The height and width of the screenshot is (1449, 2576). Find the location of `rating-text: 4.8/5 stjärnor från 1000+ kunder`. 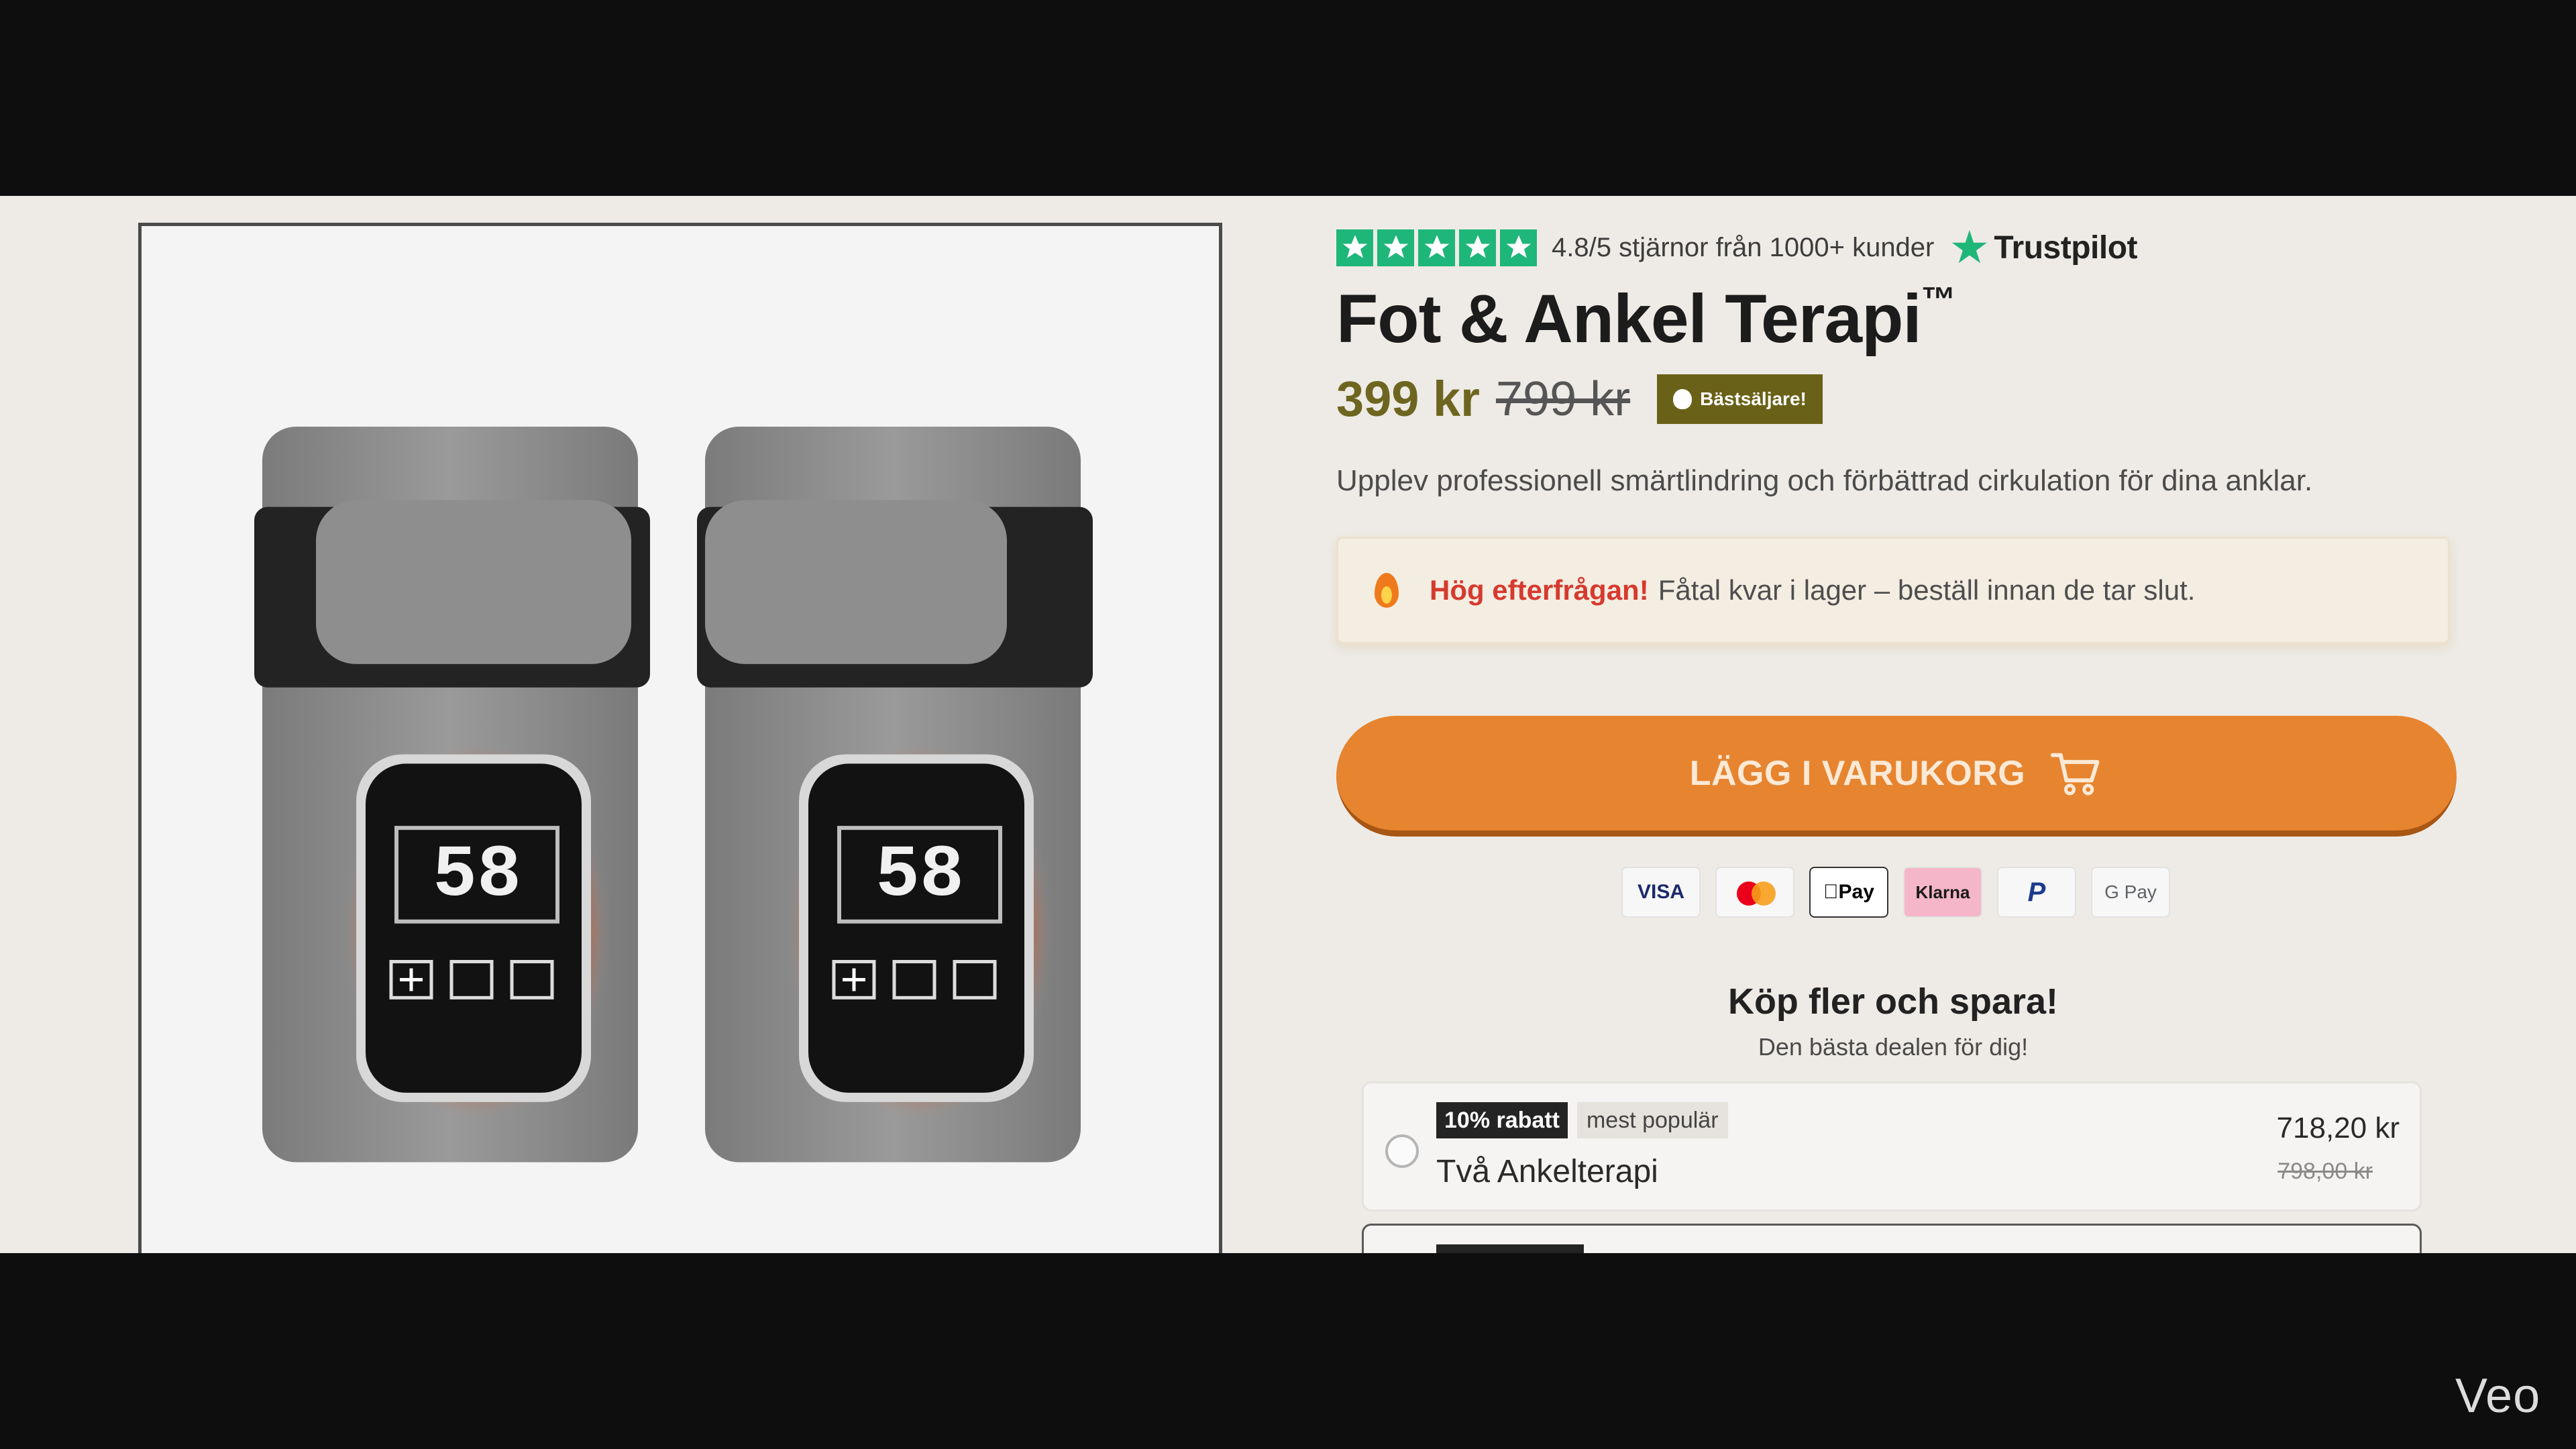

rating-text: 4.8/5 stjärnor från 1000+ kunder is located at coordinates (1743, 247).